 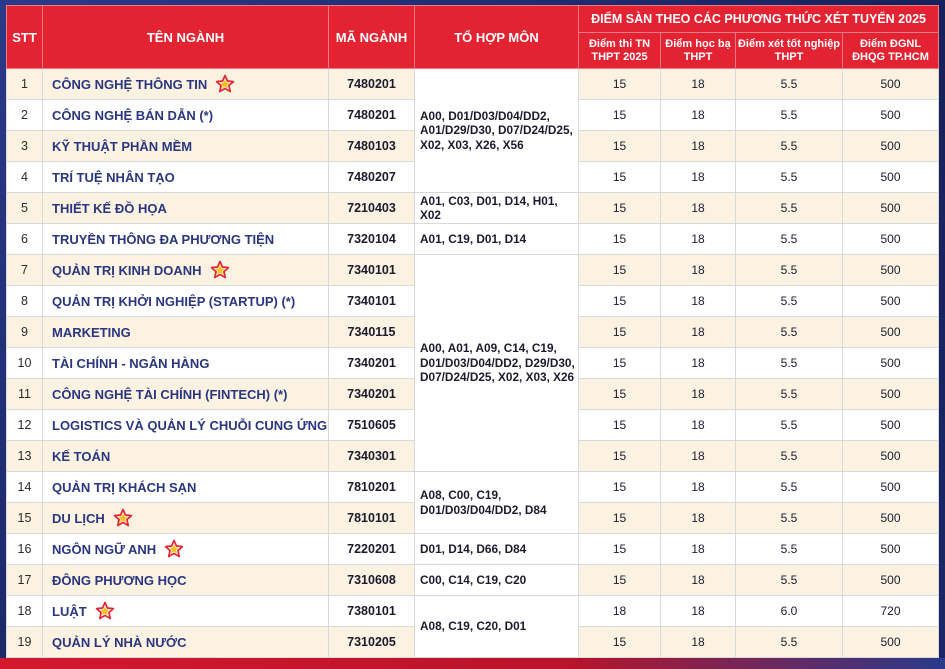 What do you see at coordinates (78, 518) in the screenshot?
I see `major-name-text: DU LỊCH` at bounding box center [78, 518].